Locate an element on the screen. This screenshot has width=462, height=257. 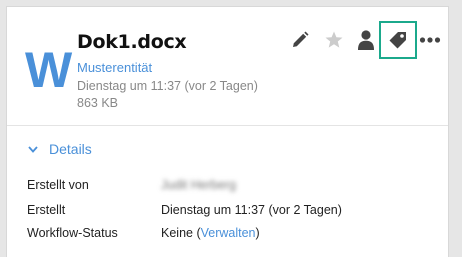
modified-date: Dienstag um 11:37 (vor 2 Tagen) is located at coordinates (167, 86).